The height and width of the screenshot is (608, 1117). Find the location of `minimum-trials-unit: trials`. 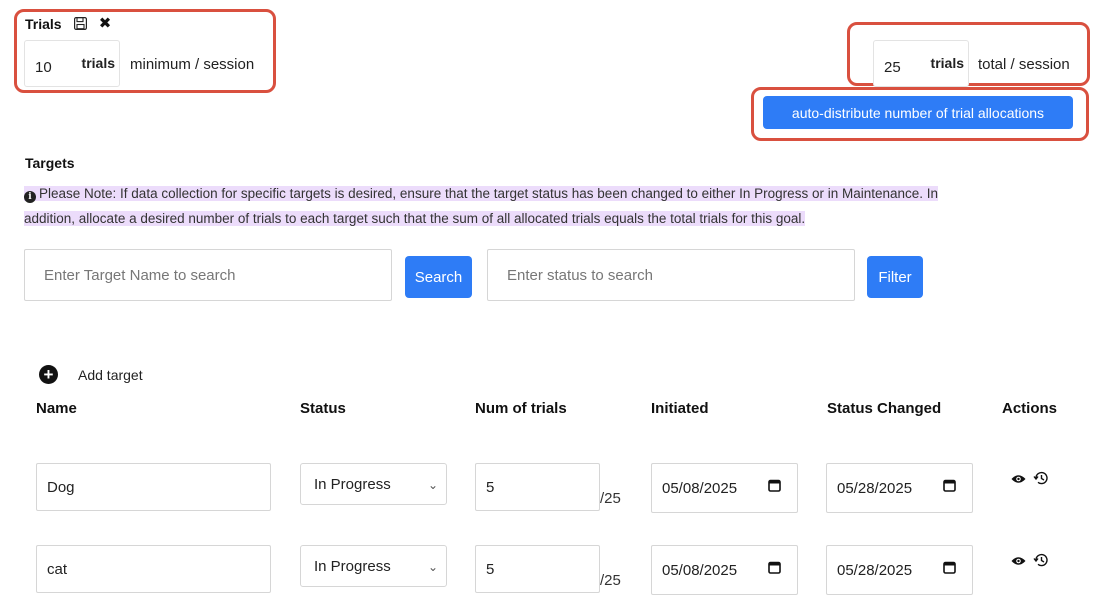

minimum-trials-unit: trials is located at coordinates (98, 63).